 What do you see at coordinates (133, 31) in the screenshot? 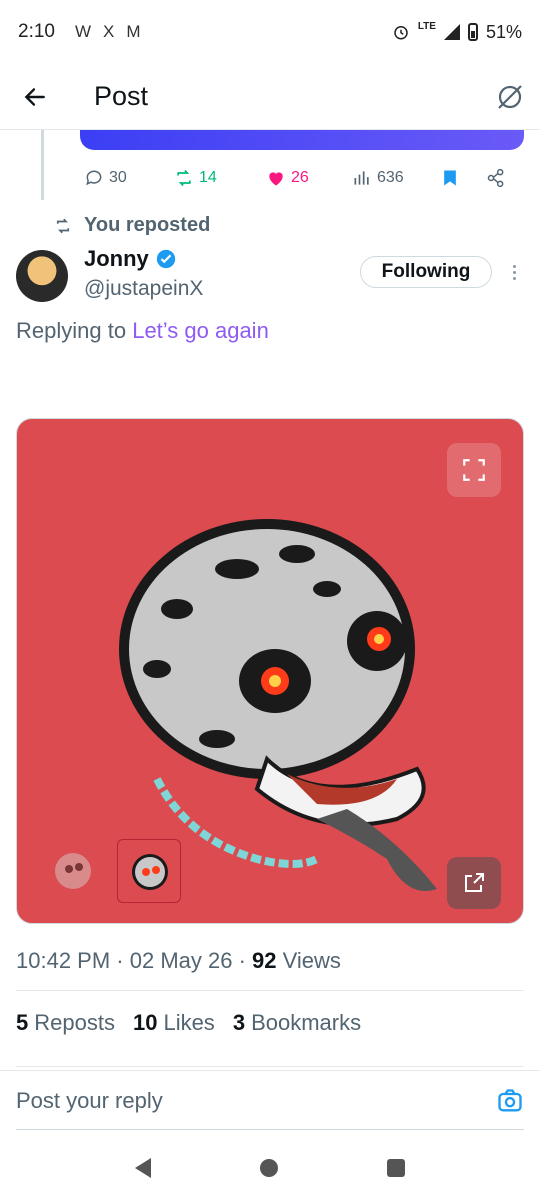
I see `notification-gmail-icon: M` at bounding box center [133, 31].